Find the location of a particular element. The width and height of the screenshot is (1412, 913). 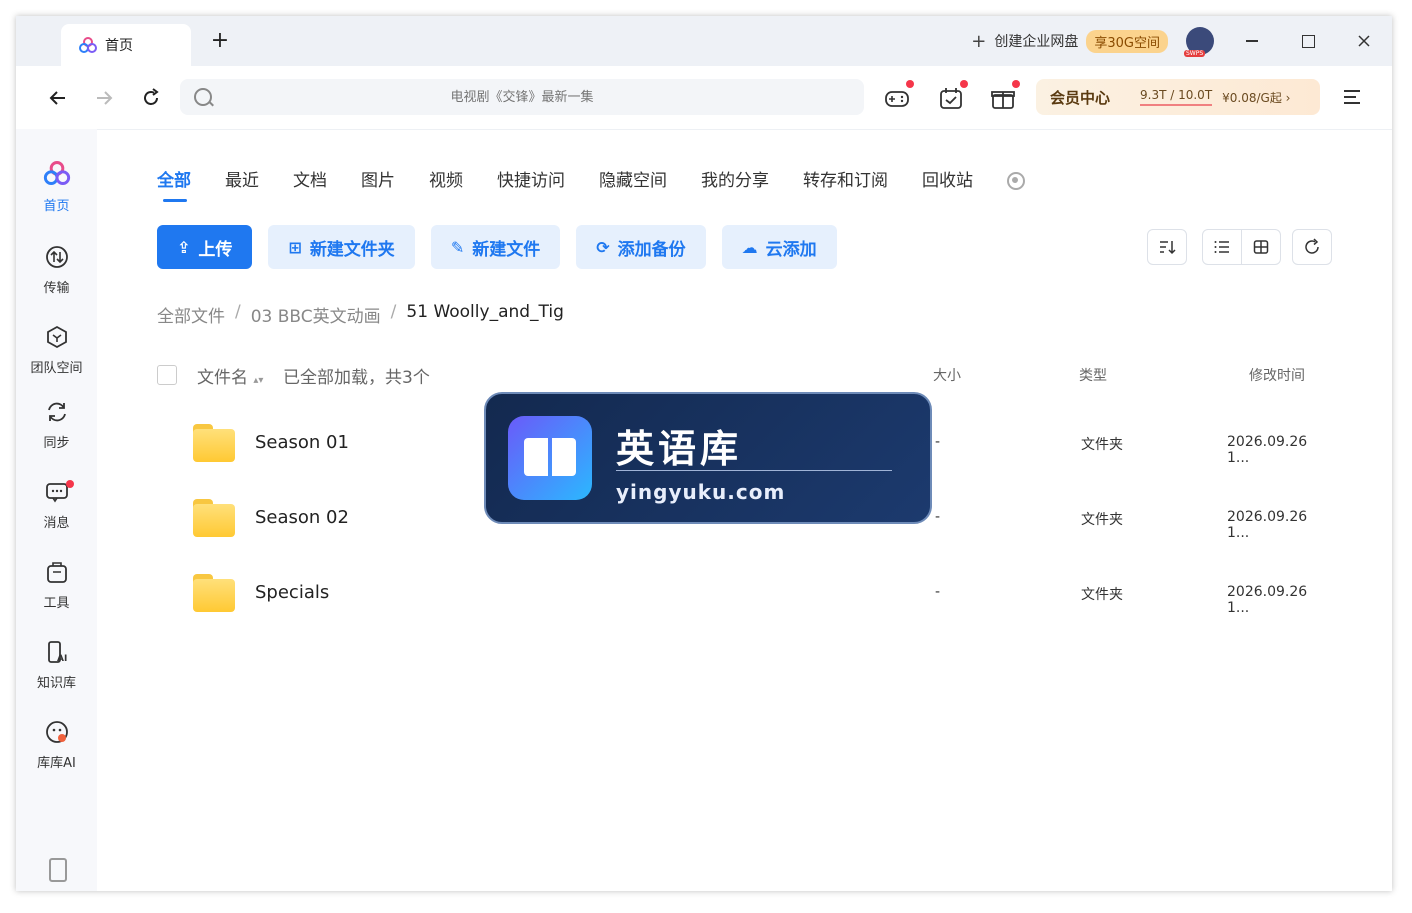

add-folder-icon: ⊞ is located at coordinates (295, 247).